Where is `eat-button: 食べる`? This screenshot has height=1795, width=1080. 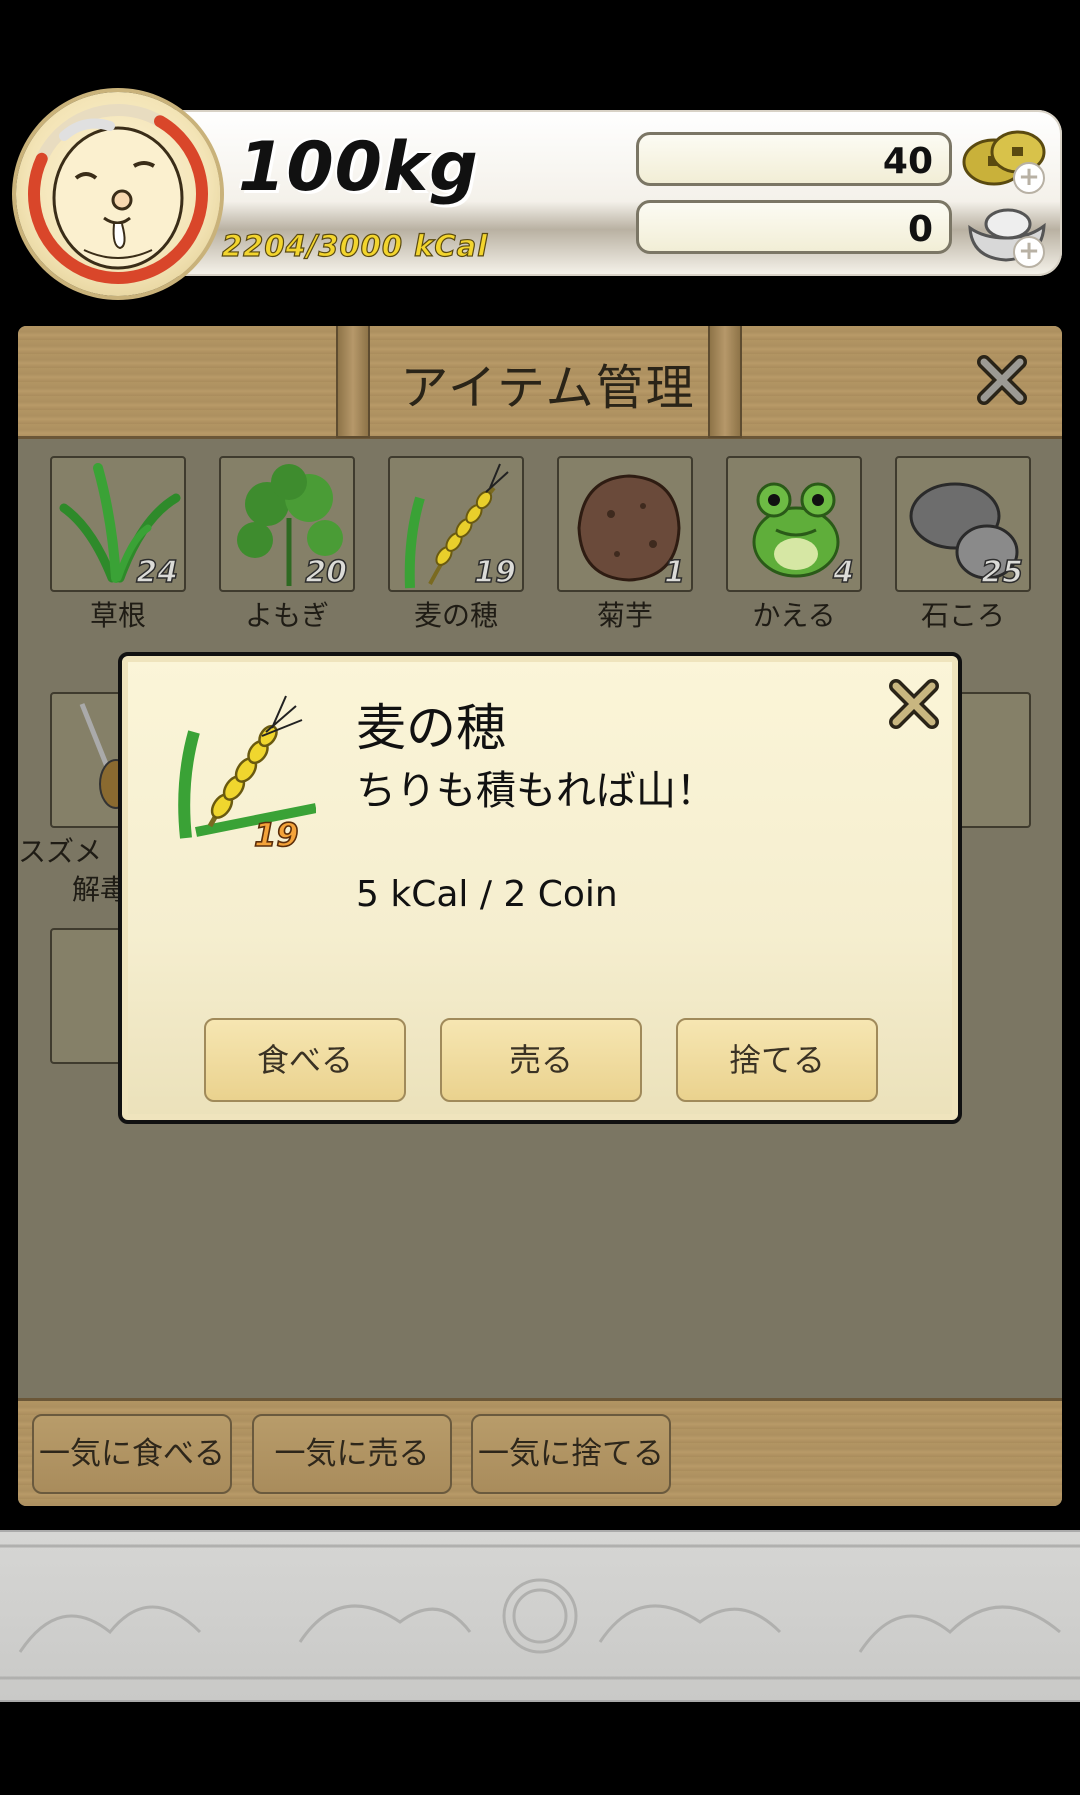
eat-button: 食べる is located at coordinates (305, 1060).